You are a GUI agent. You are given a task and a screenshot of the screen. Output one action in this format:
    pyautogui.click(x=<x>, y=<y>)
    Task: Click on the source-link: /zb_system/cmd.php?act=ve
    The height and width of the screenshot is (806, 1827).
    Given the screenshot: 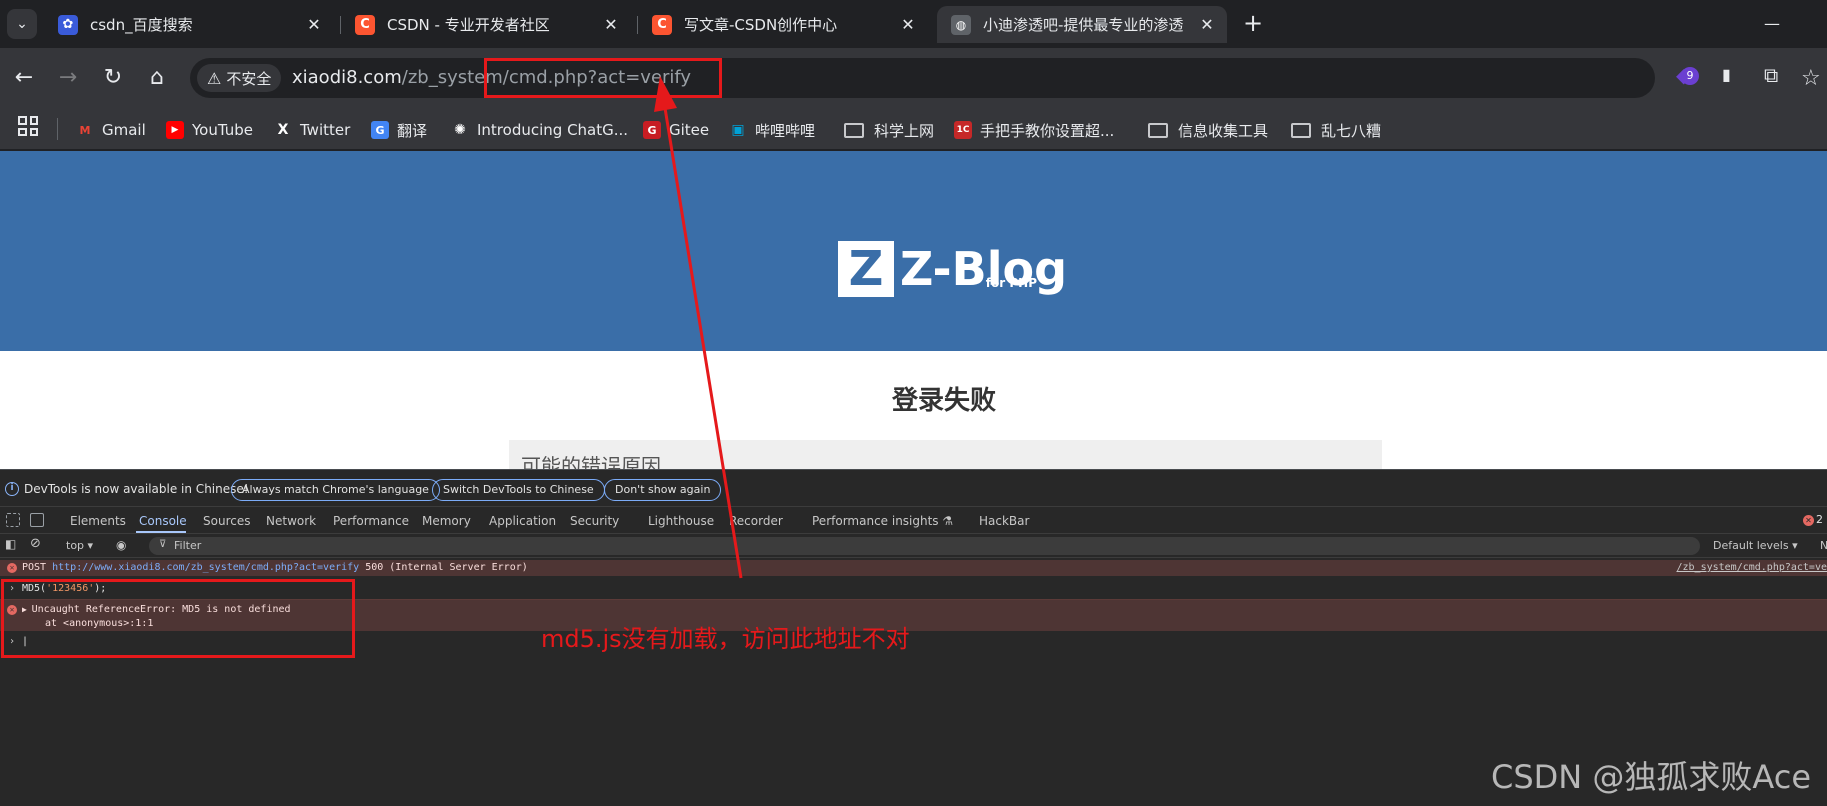 What is the action you would take?
    pyautogui.click(x=1751, y=567)
    